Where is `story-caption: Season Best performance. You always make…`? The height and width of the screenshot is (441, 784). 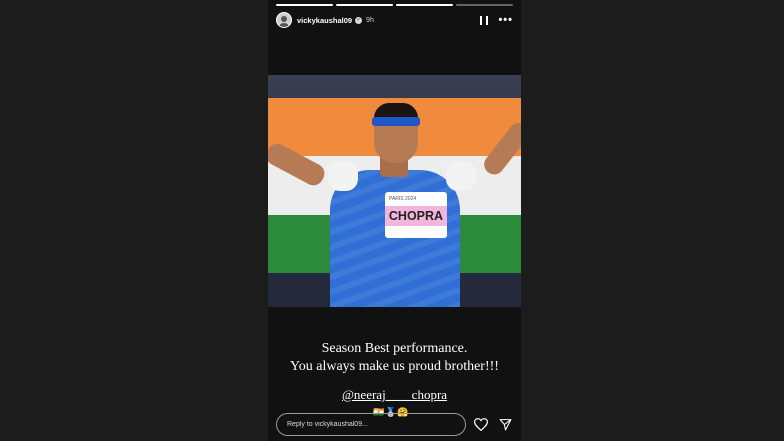 story-caption: Season Best performance. You always make… is located at coordinates (394, 358).